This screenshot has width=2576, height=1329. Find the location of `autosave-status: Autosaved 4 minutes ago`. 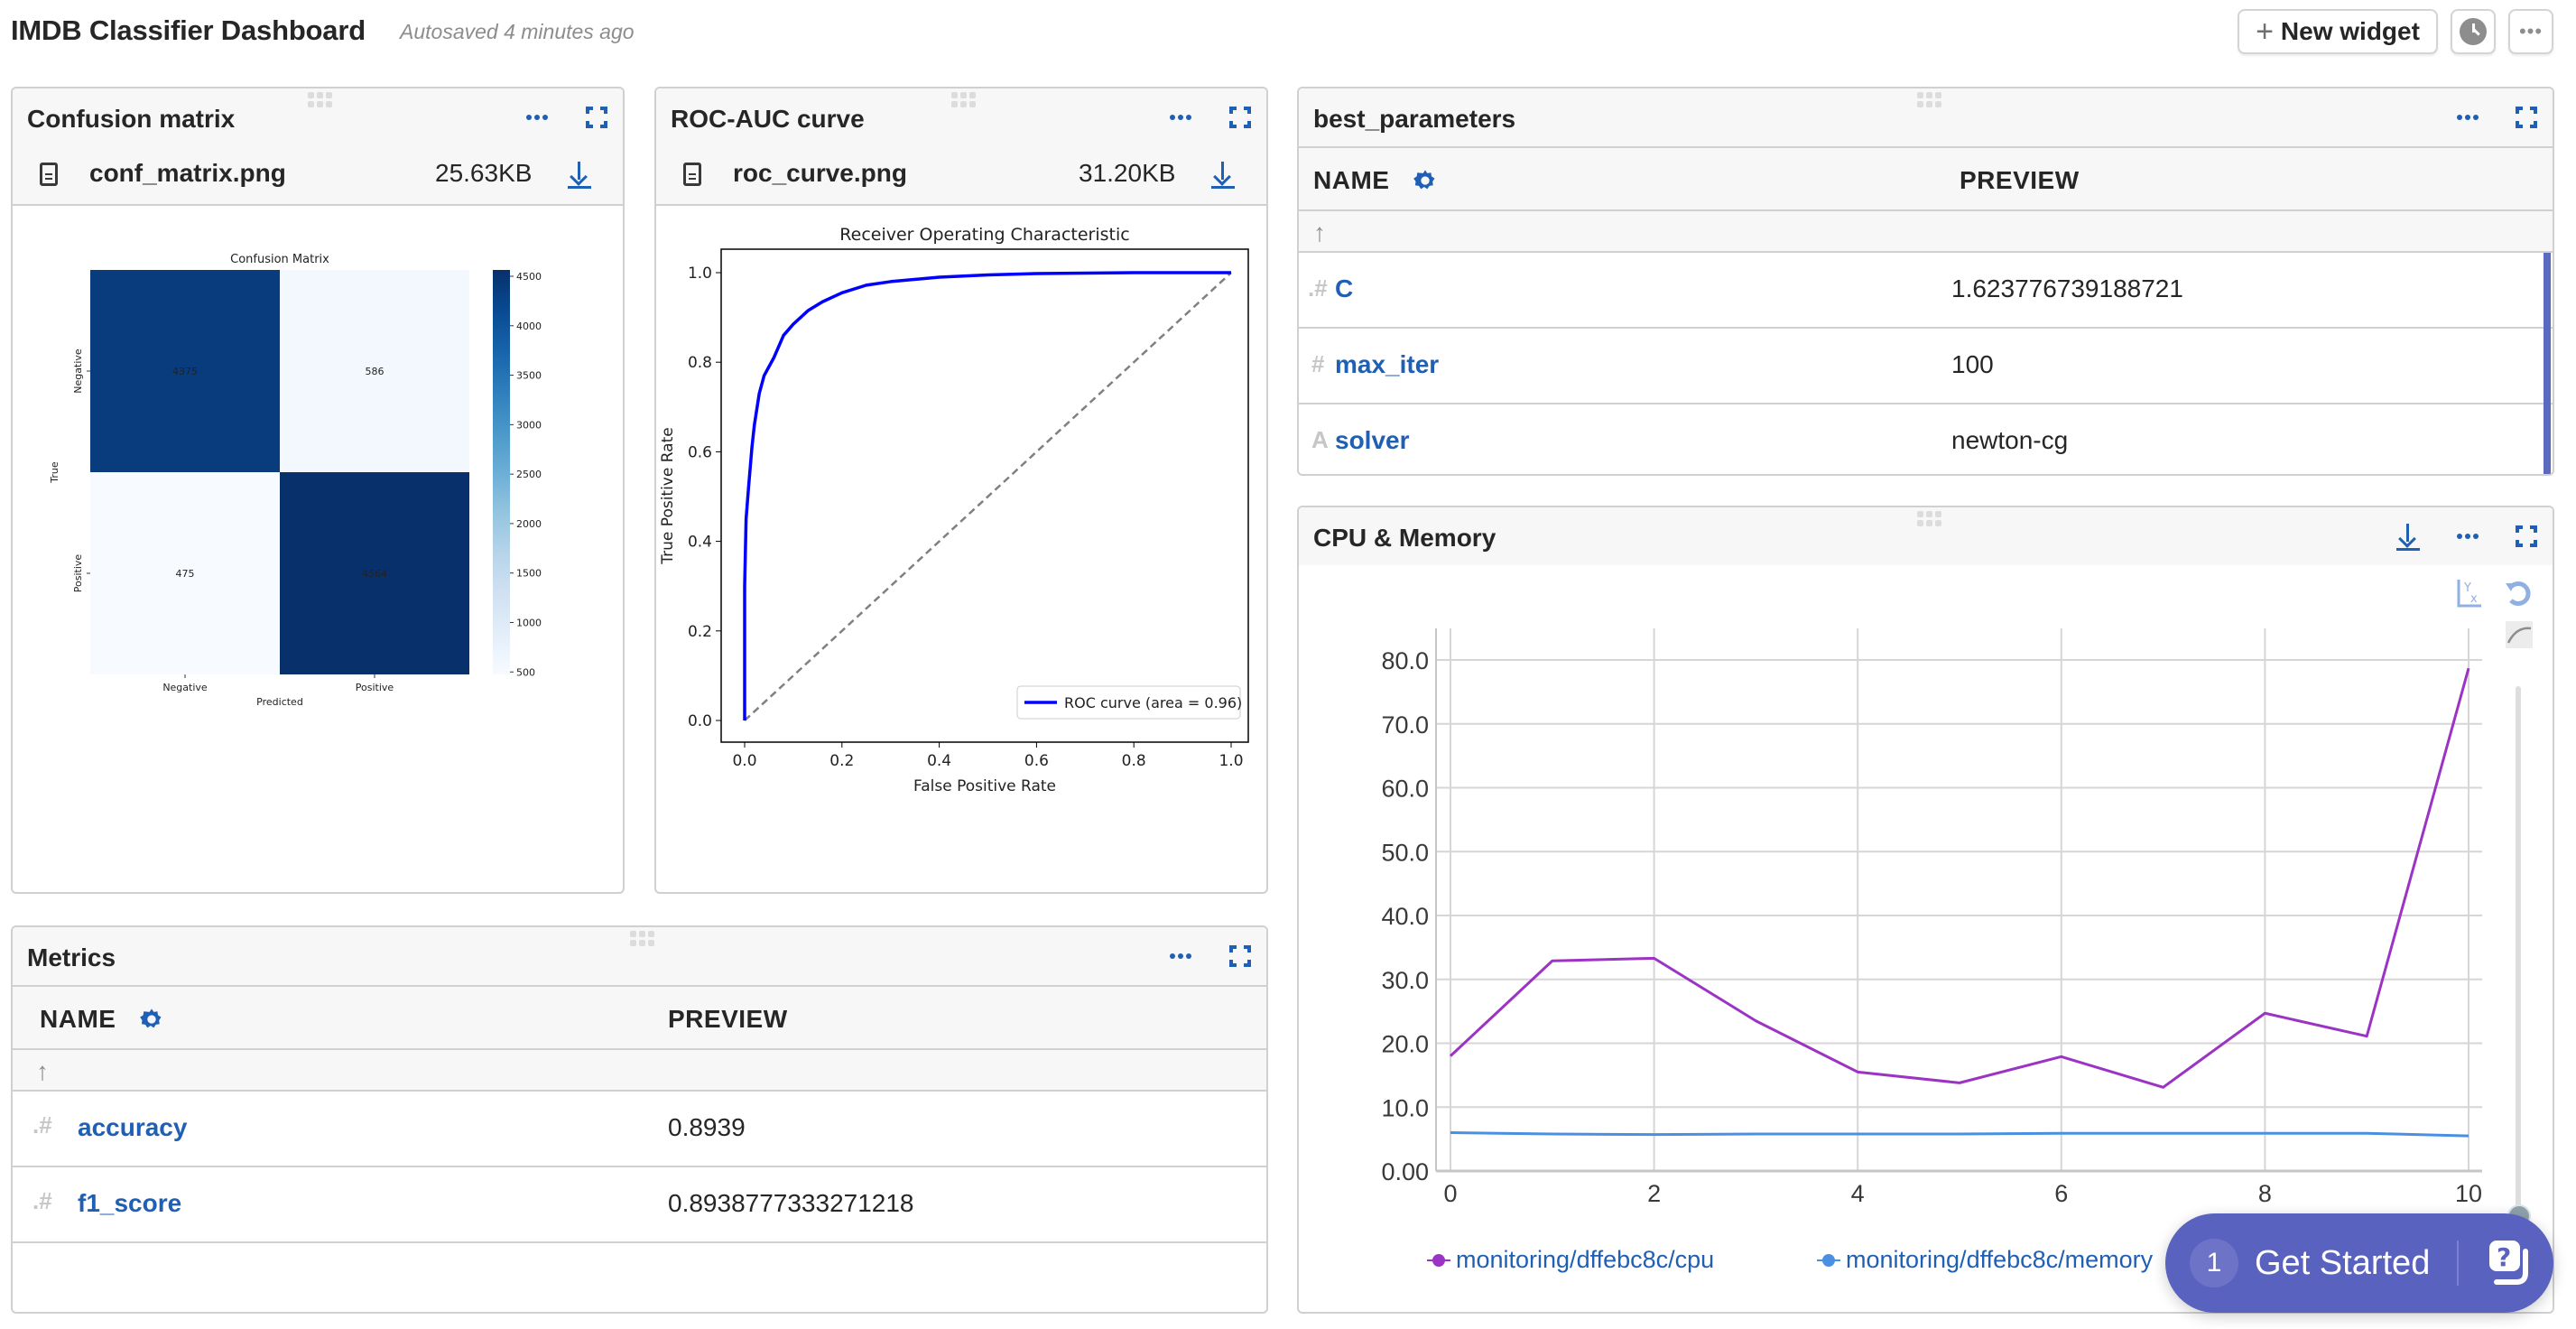

autosave-status: Autosaved 4 minutes ago is located at coordinates (517, 31).